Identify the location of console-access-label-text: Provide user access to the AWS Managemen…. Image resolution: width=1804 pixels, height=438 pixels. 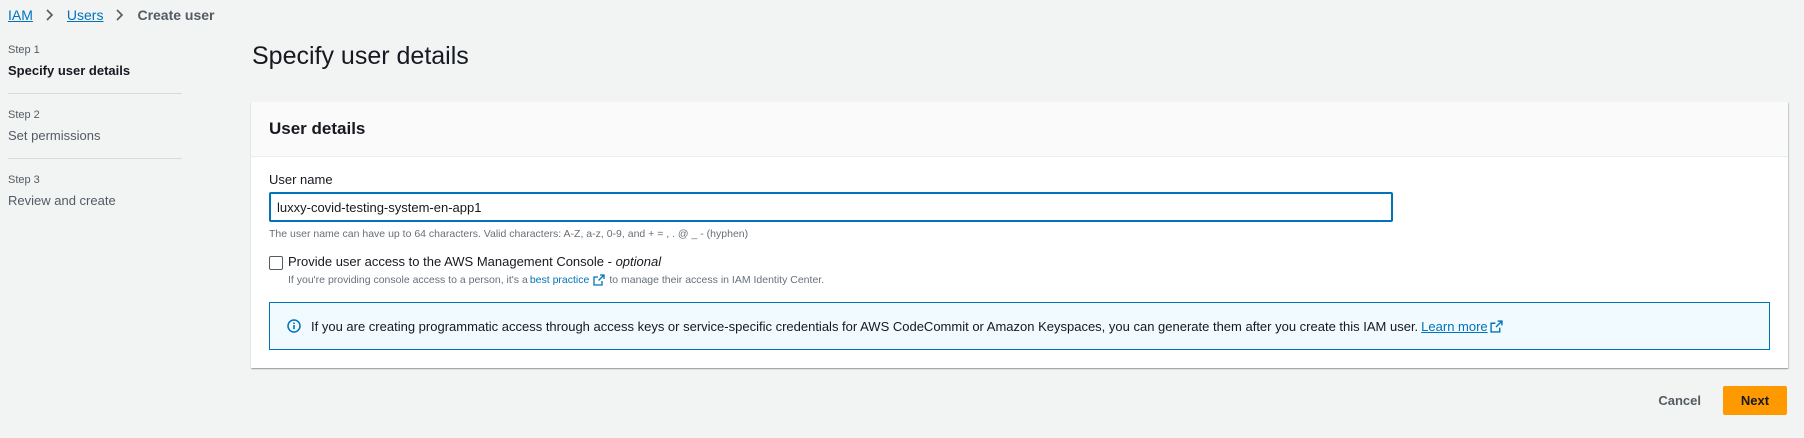
(452, 261).